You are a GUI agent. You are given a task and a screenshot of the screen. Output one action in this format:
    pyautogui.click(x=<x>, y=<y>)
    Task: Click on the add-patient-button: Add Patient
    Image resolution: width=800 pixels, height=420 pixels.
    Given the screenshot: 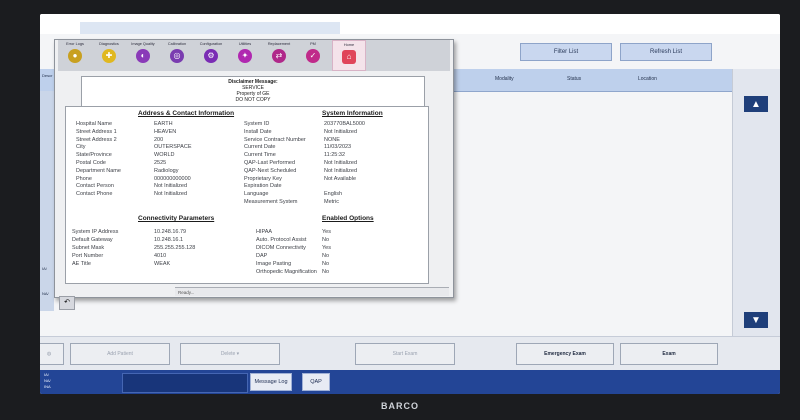 What is the action you would take?
    pyautogui.click(x=120, y=354)
    